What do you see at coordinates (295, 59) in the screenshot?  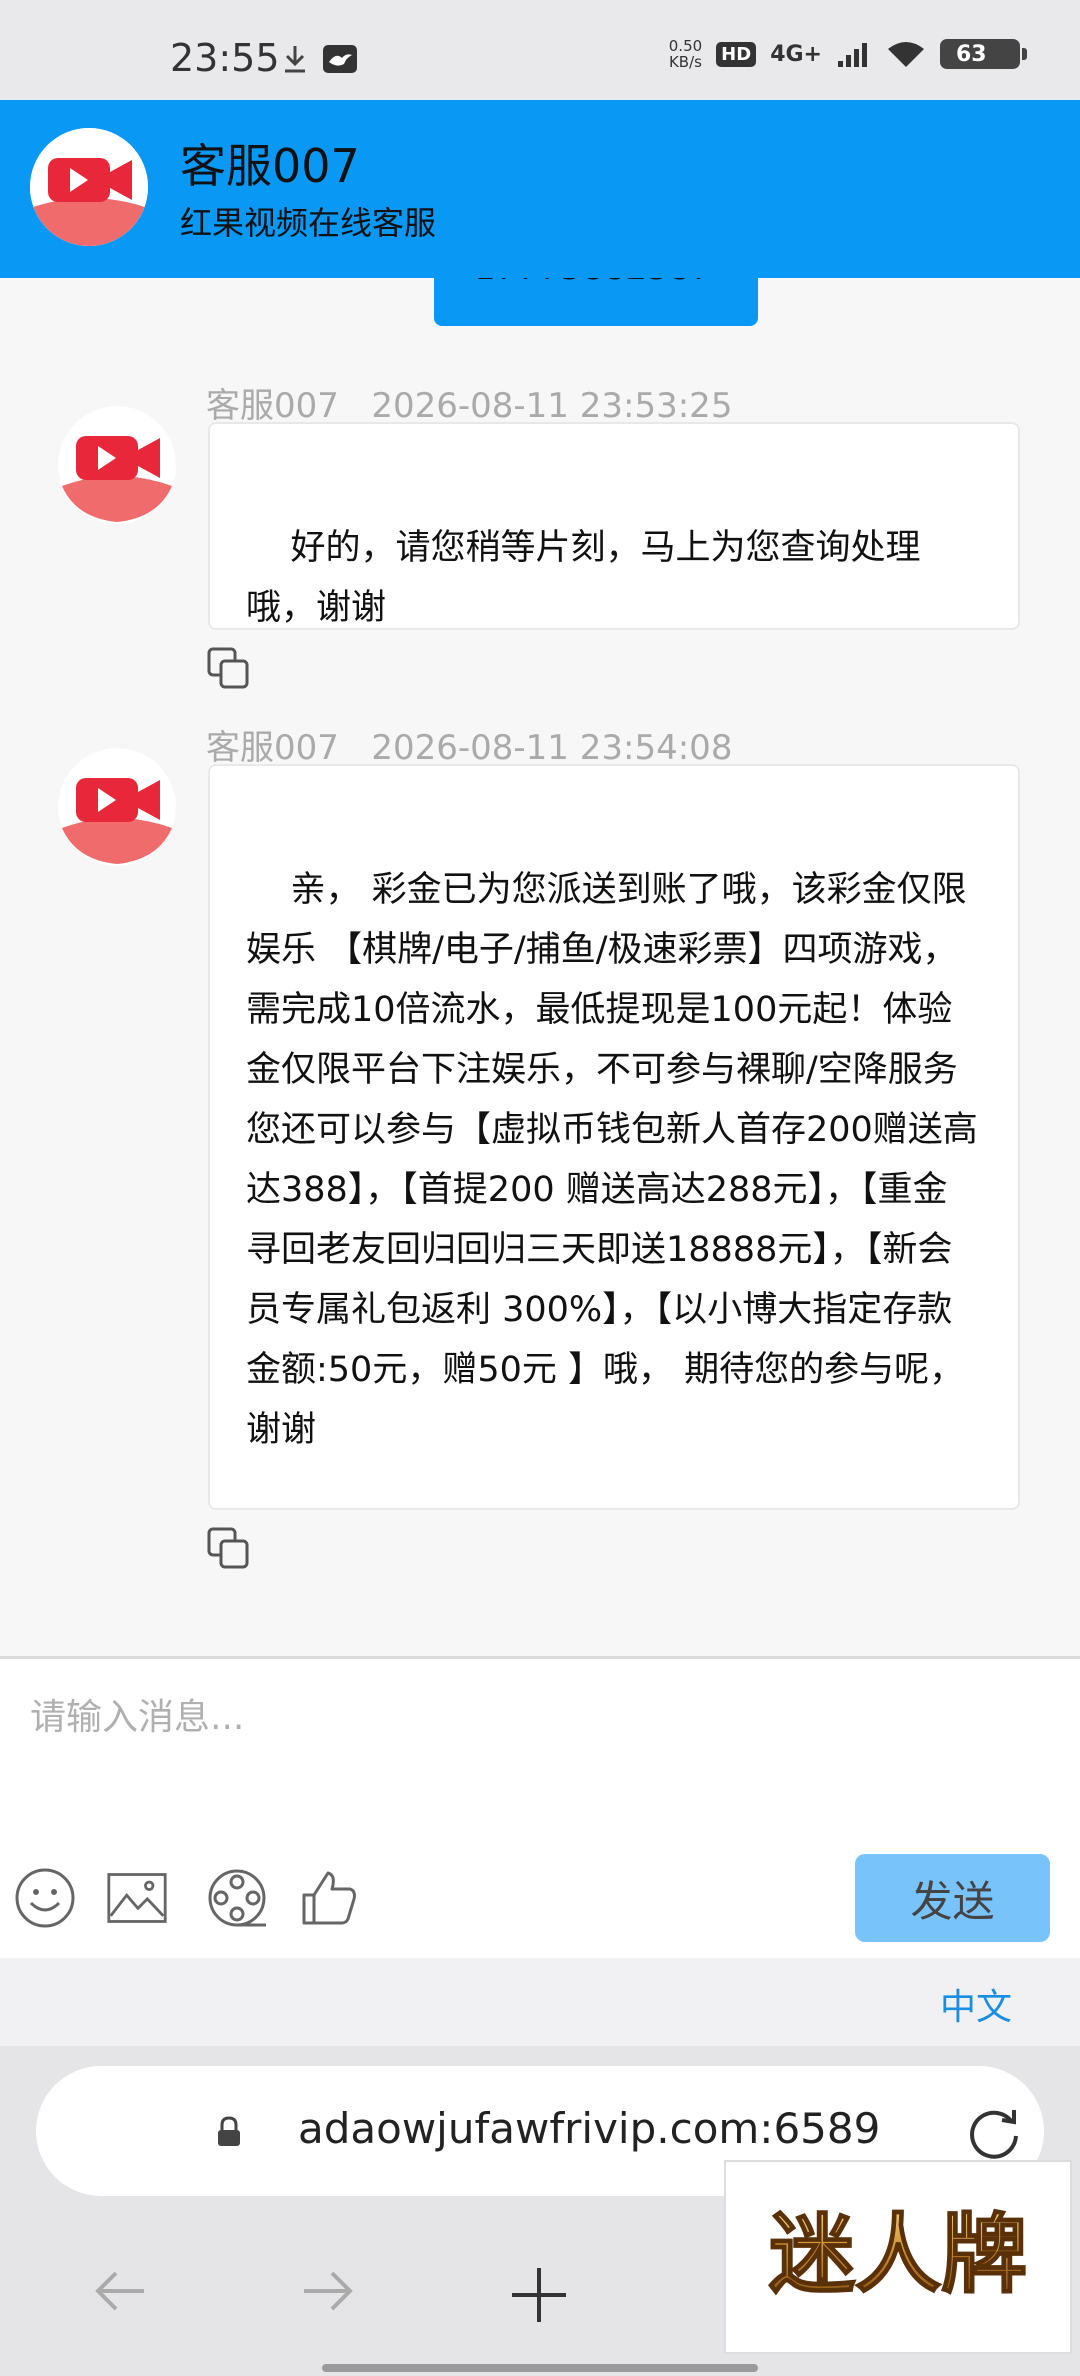 I see `download-icon` at bounding box center [295, 59].